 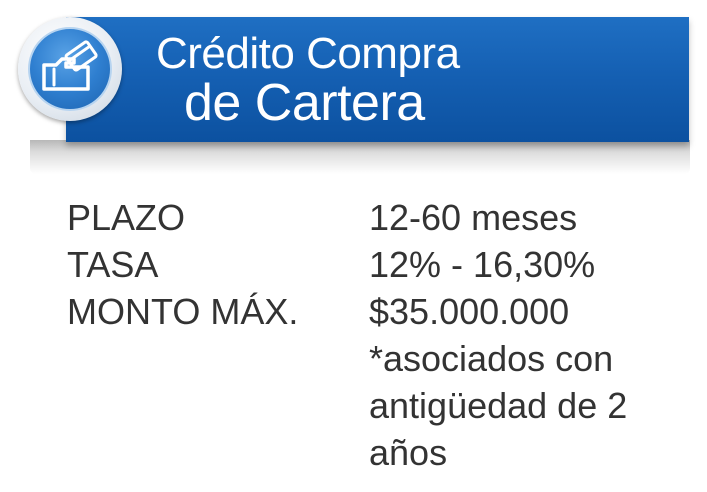 I want to click on icon-badge, so click(x=70, y=69).